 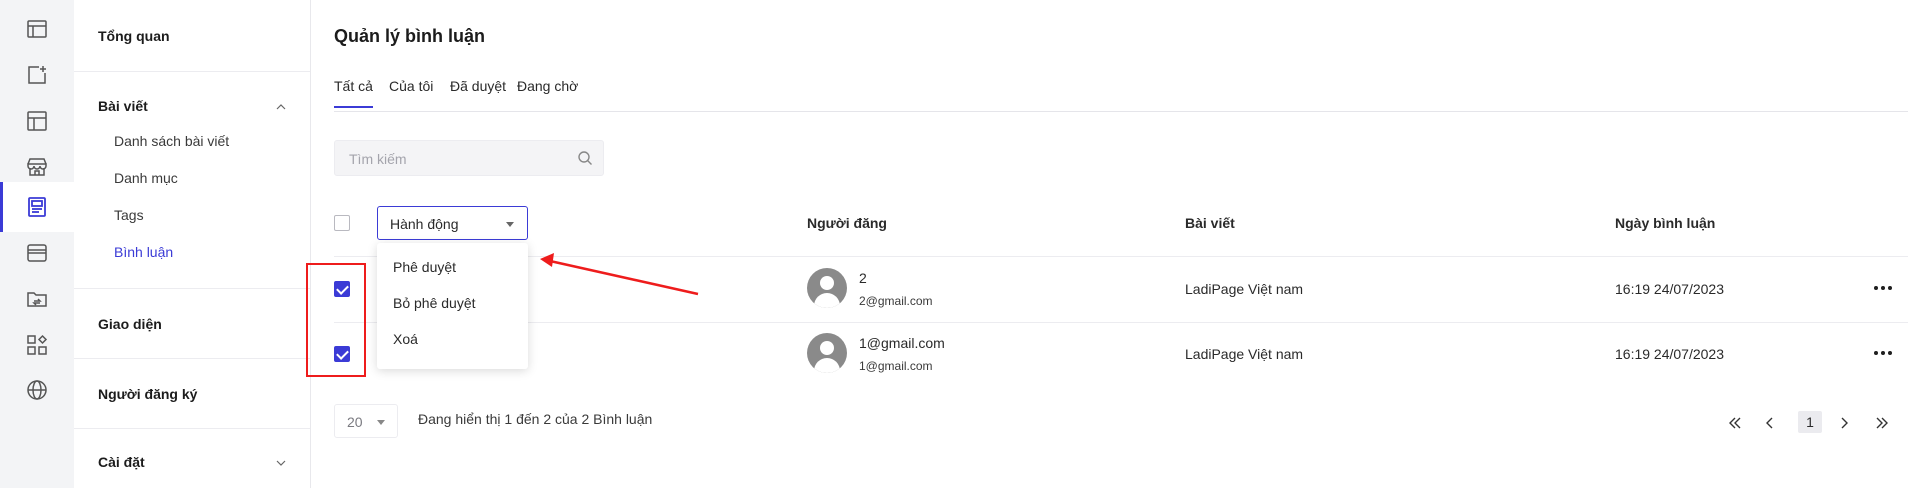 What do you see at coordinates (366, 421) in the screenshot?
I see `page-size-select: 20` at bounding box center [366, 421].